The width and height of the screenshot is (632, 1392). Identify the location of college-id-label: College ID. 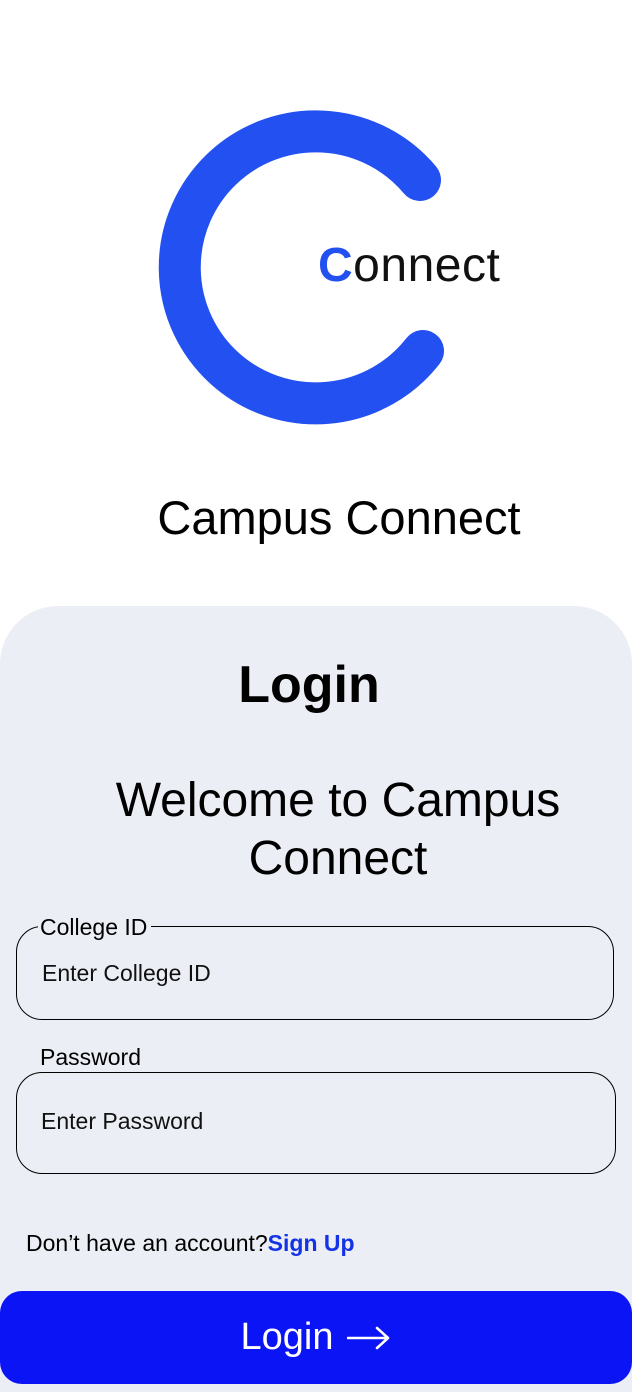
(95, 927).